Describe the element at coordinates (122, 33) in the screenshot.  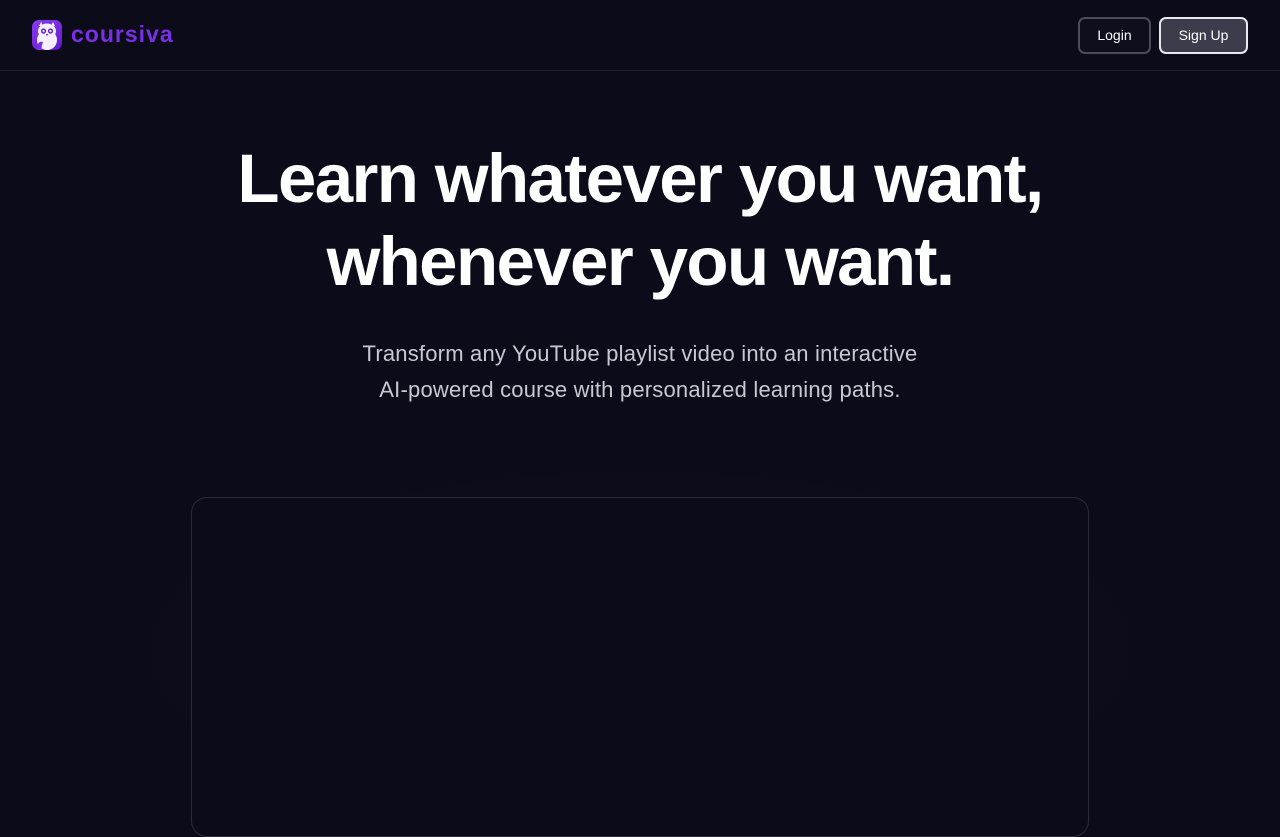
I see `brand-name: coursiva` at that location.